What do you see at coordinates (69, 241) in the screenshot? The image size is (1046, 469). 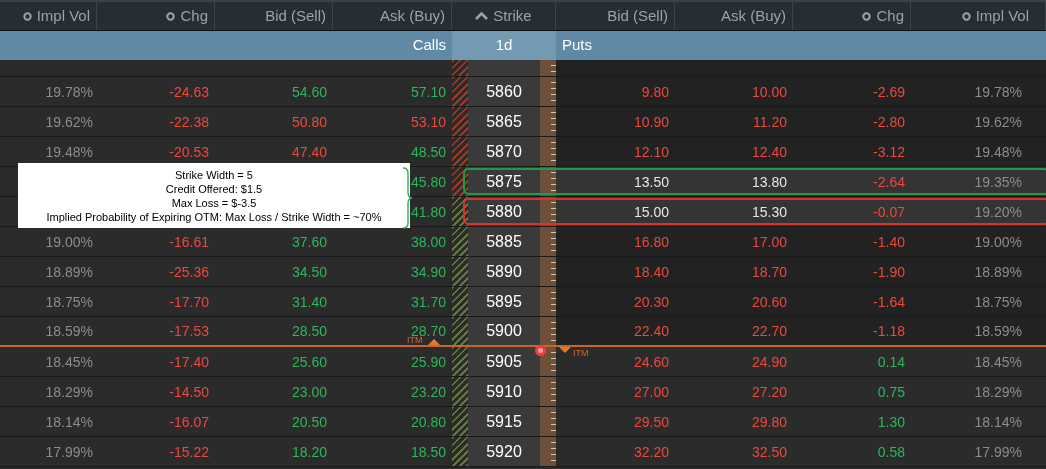 I see `table-cell: 19.00%` at bounding box center [69, 241].